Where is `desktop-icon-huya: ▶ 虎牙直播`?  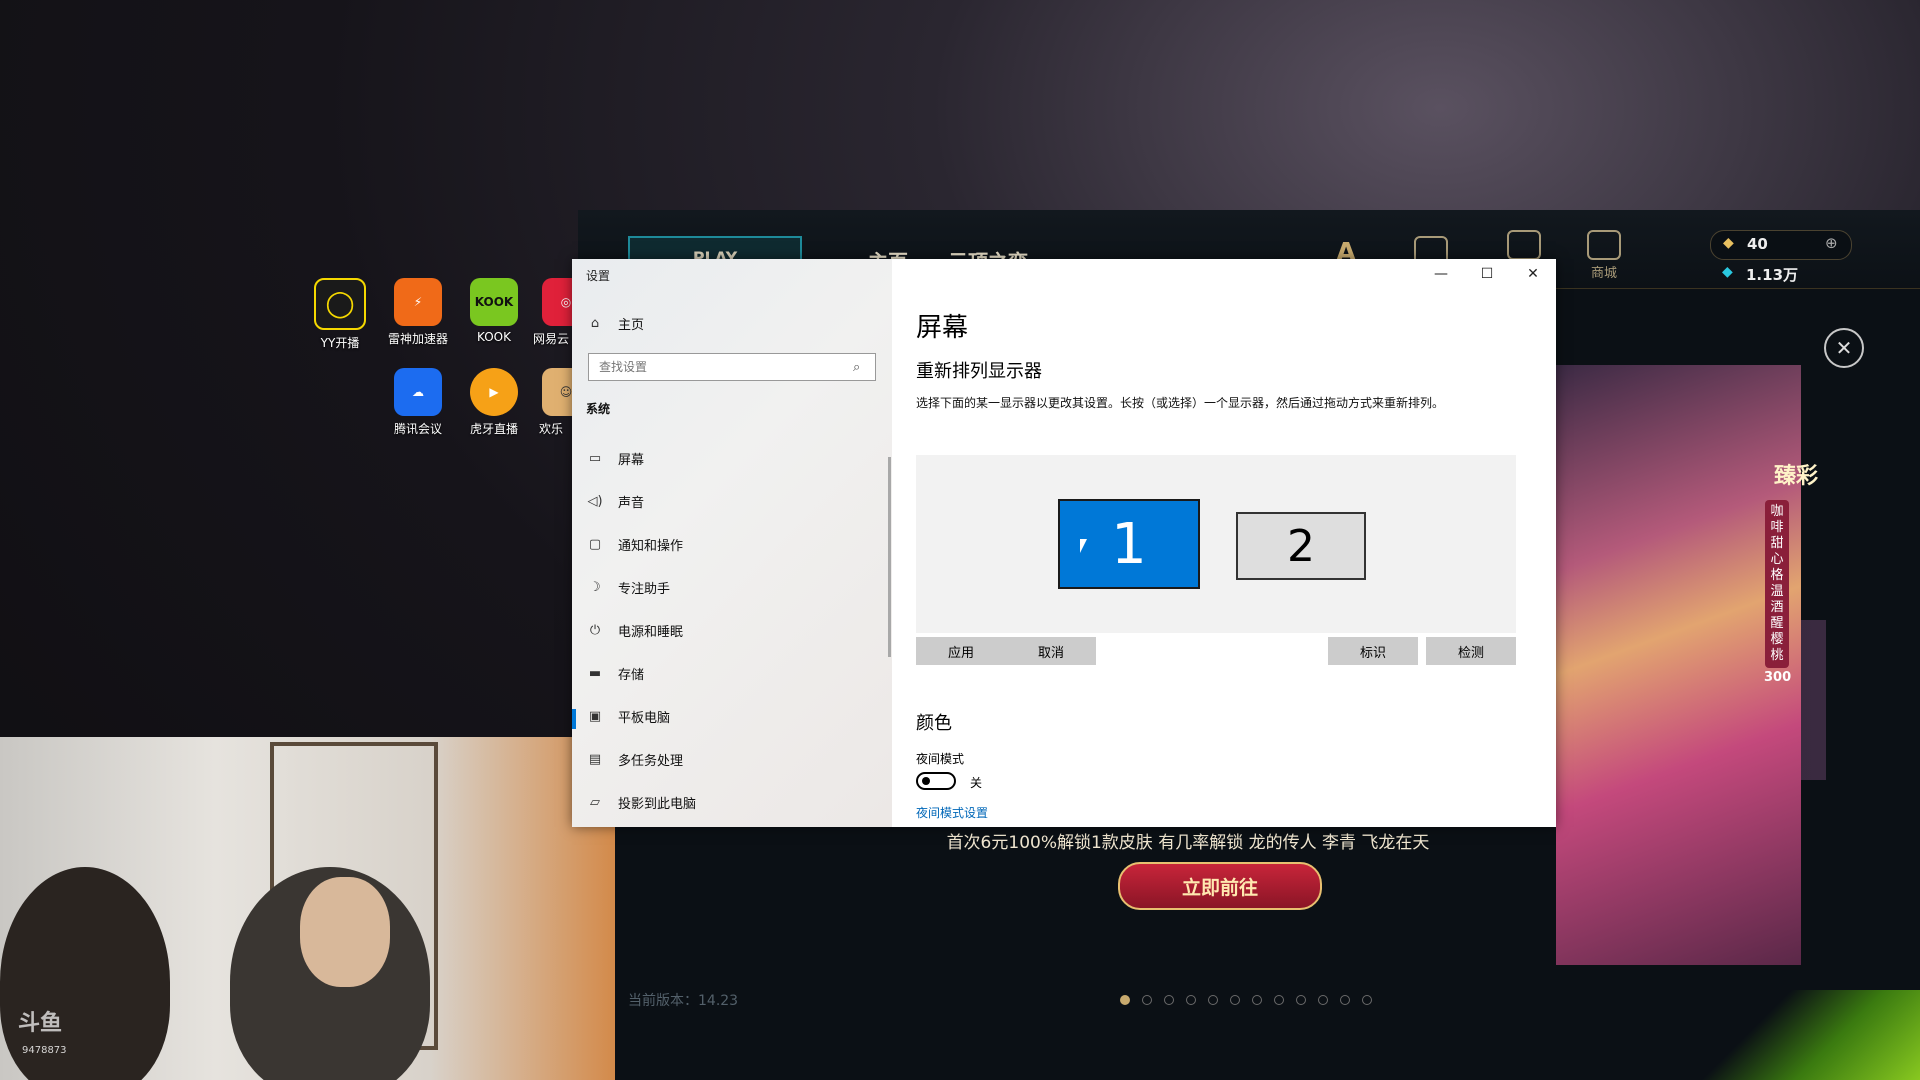 desktop-icon-huya: ▶ 虎牙直播 is located at coordinates (494, 402).